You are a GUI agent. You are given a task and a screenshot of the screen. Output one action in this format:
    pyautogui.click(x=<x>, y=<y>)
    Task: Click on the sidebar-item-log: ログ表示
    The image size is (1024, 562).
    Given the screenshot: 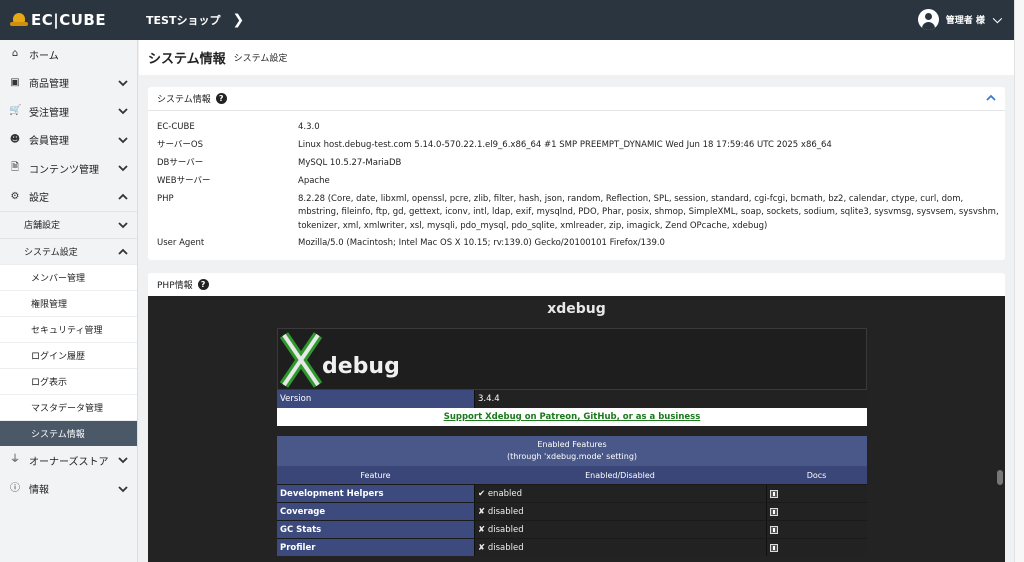 What is the action you would take?
    pyautogui.click(x=68, y=381)
    